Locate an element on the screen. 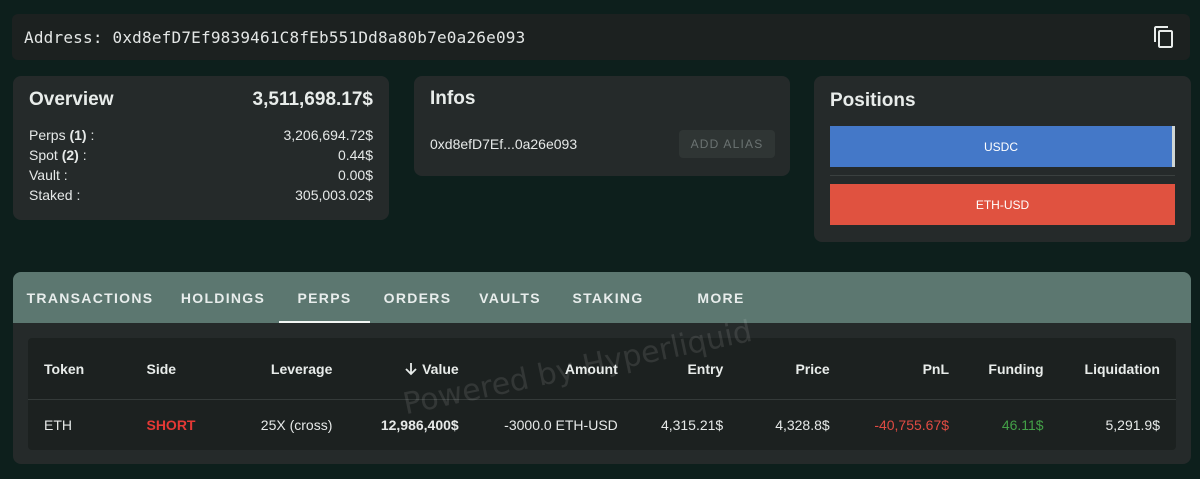  cell-token: ETH is located at coordinates (58, 425).